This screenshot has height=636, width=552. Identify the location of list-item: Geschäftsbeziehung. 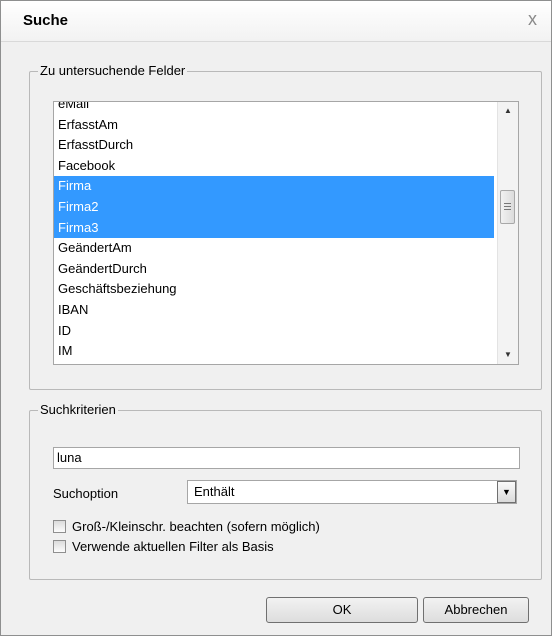
(274, 289).